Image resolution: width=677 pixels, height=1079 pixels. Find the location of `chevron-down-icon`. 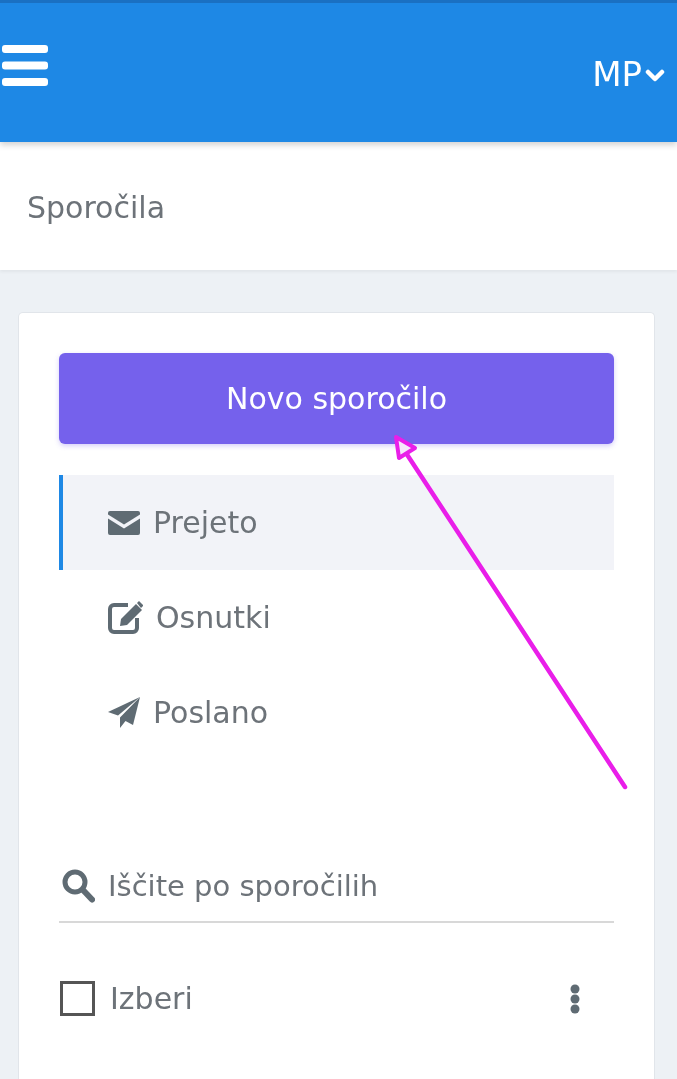

chevron-down-icon is located at coordinates (655, 75).